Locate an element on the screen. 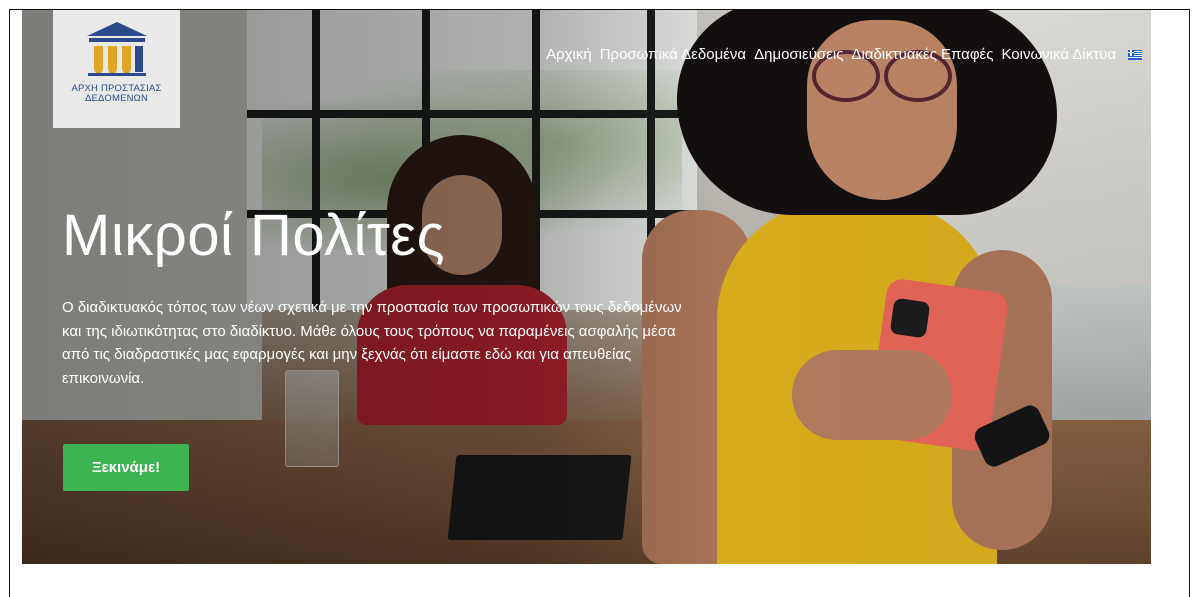  hero-title: Μικροί Πολίτες is located at coordinates (254, 235).